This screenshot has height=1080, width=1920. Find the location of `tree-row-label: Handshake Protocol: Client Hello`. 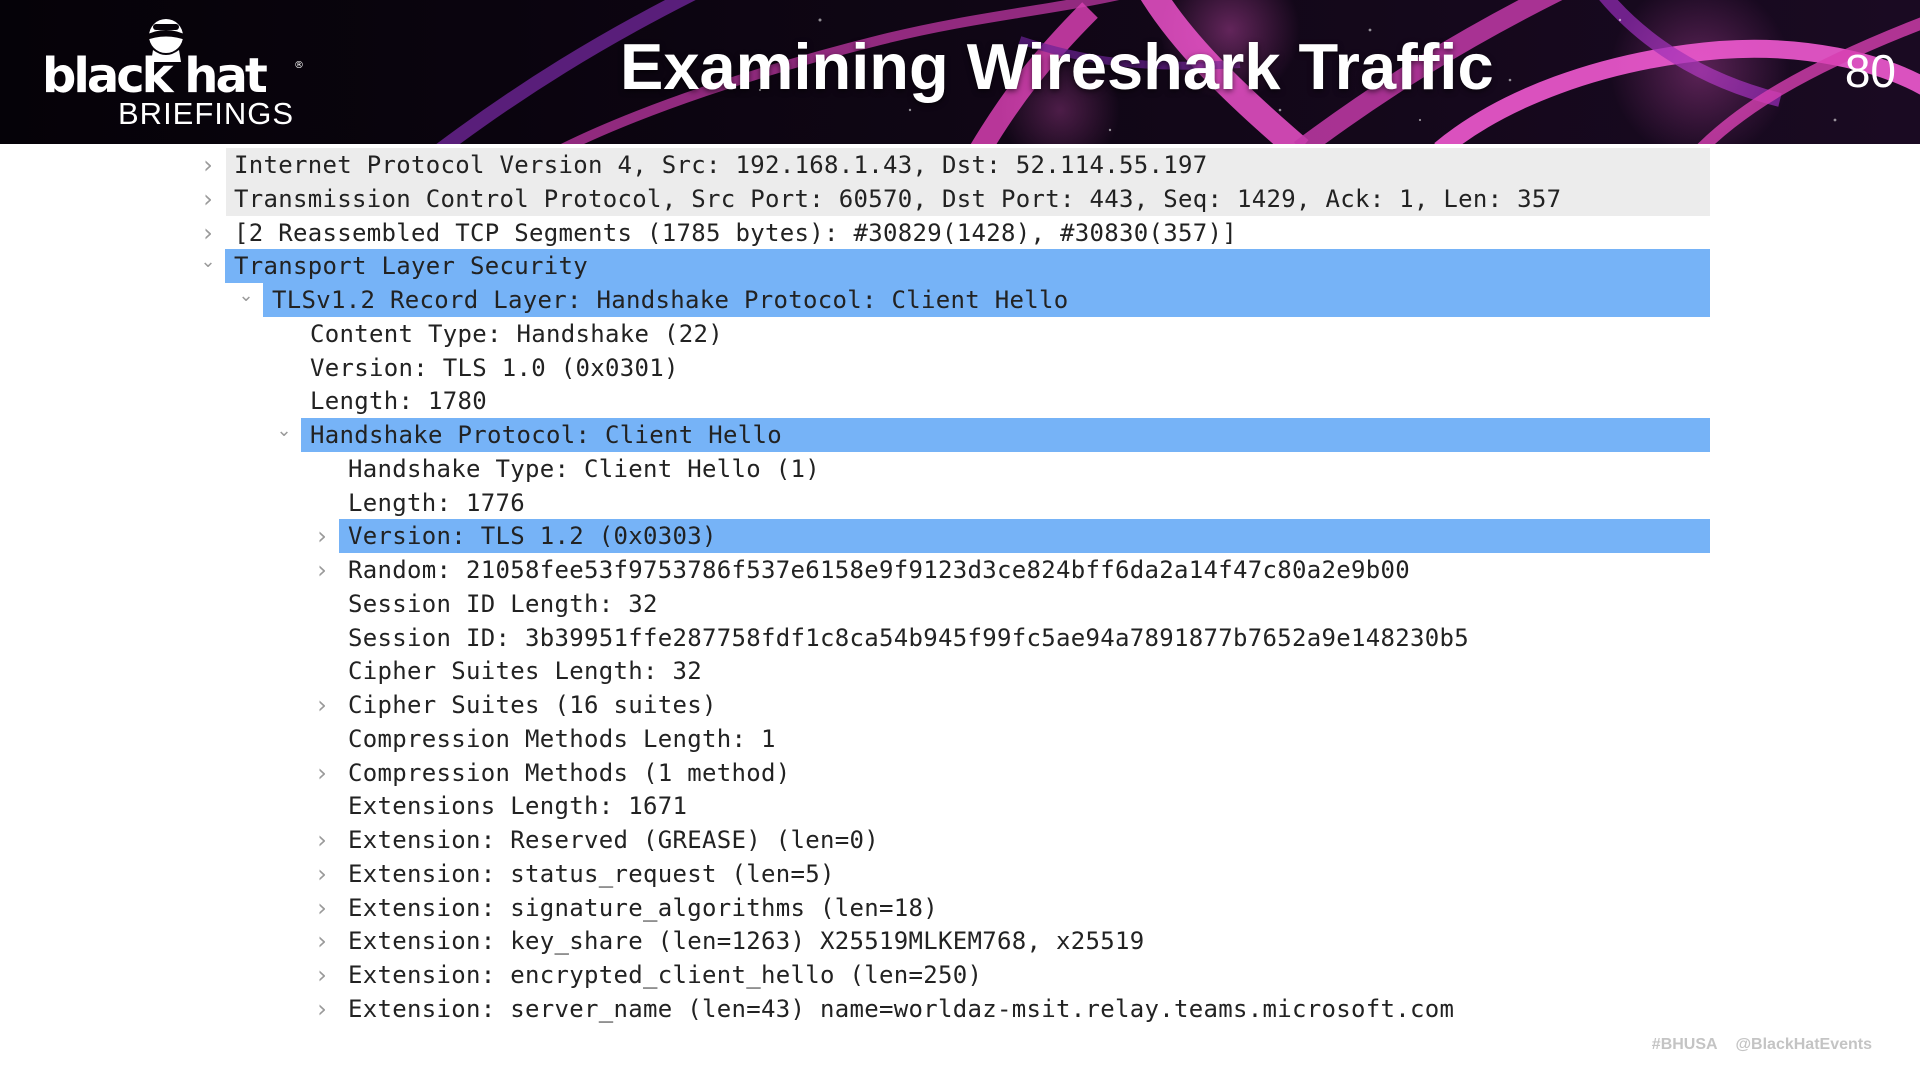

tree-row-label: Handshake Protocol: Client Hello is located at coordinates (546, 435).